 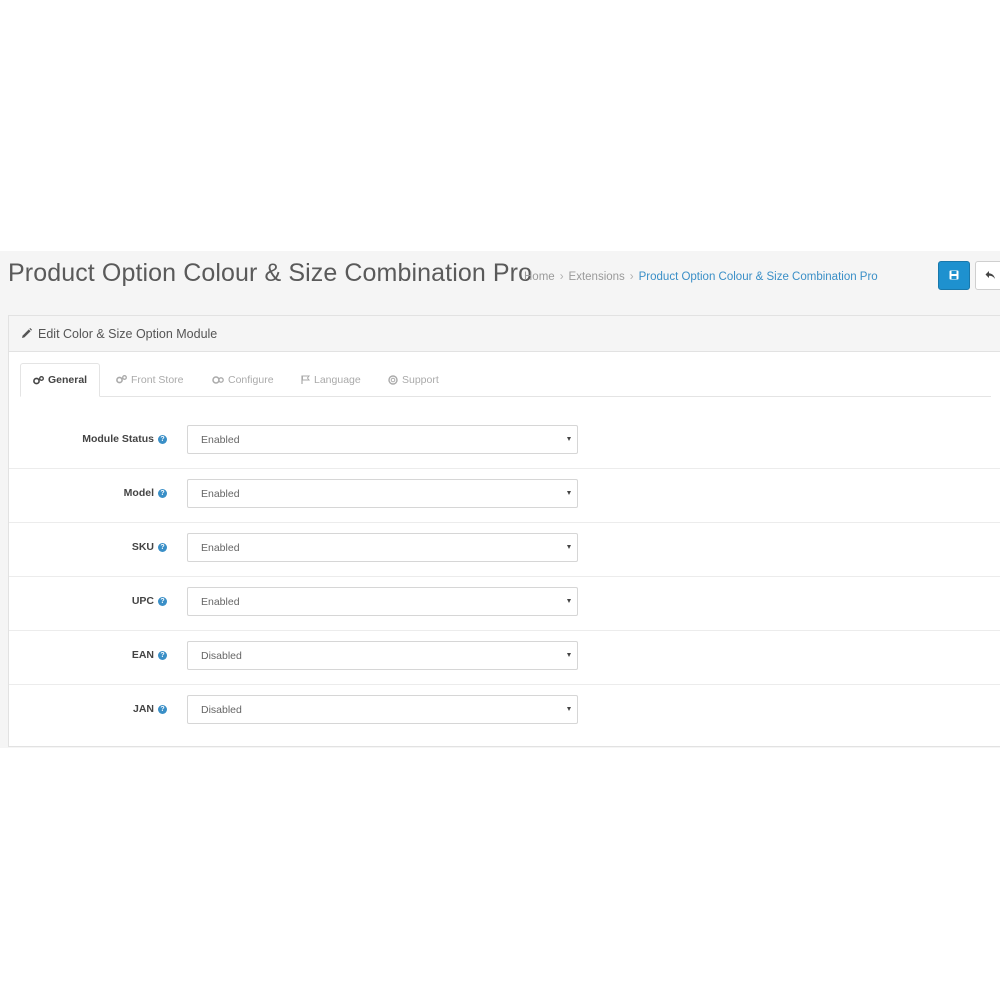 What do you see at coordinates (157, 379) in the screenshot?
I see `tab-label: Front Store` at bounding box center [157, 379].